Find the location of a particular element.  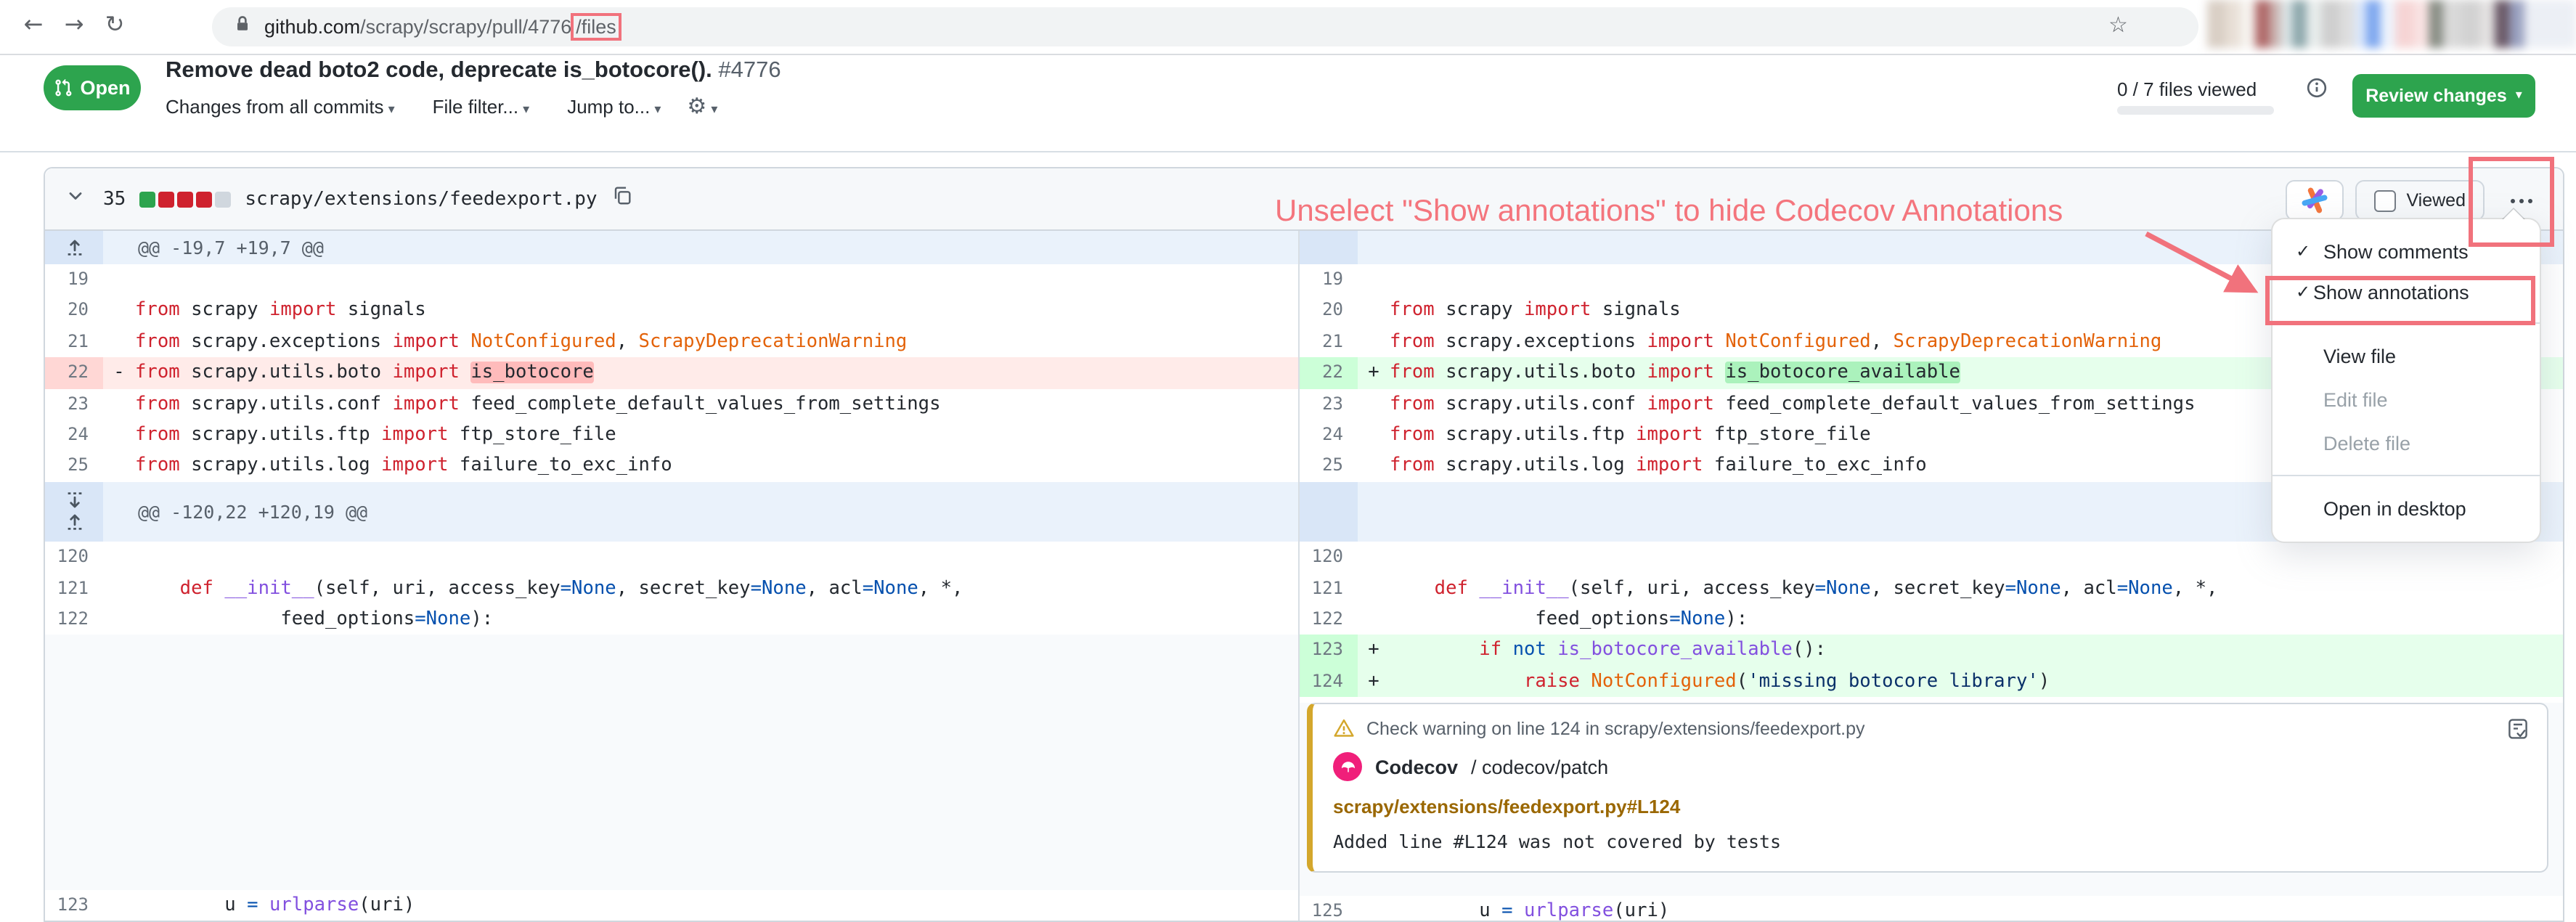

lock-icon is located at coordinates (242, 26).